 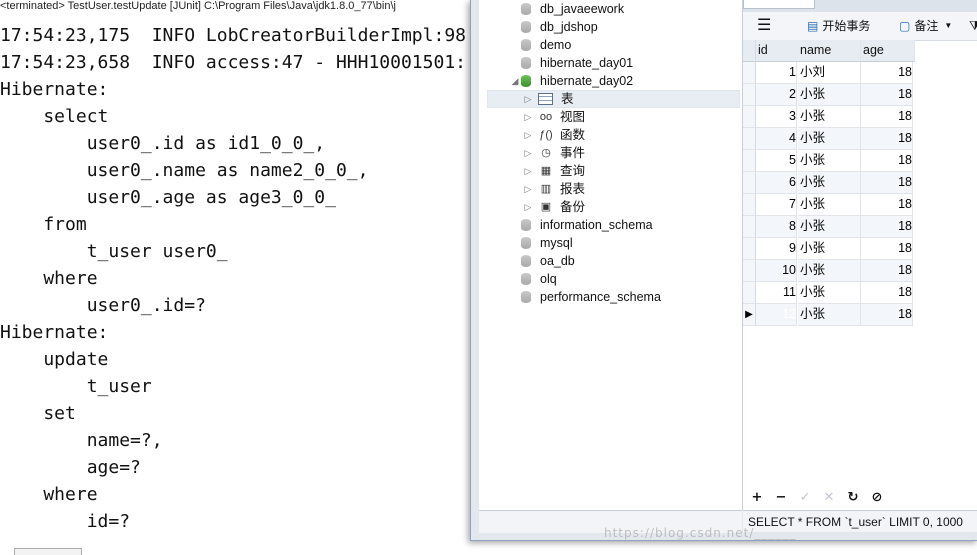 What do you see at coordinates (764, 26) in the screenshot?
I see `menu-icon: ☰` at bounding box center [764, 26].